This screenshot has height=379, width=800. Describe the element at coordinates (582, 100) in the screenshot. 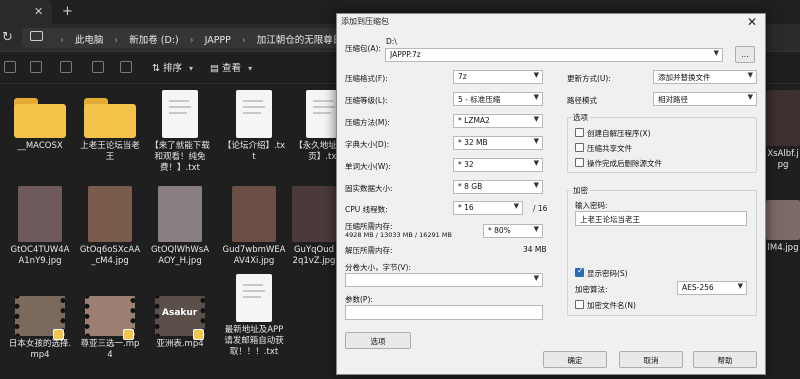

I see `path-mode-label: 路径模式` at that location.